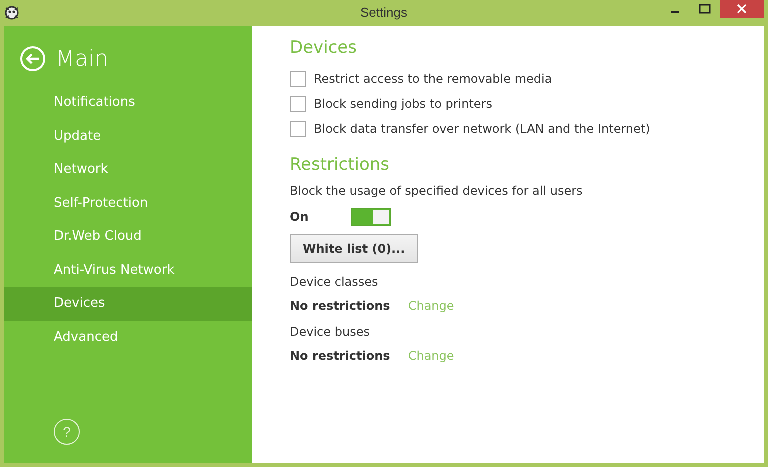 Image resolution: width=768 pixels, height=467 pixels. I want to click on sidebar-item: Devices, so click(128, 303).